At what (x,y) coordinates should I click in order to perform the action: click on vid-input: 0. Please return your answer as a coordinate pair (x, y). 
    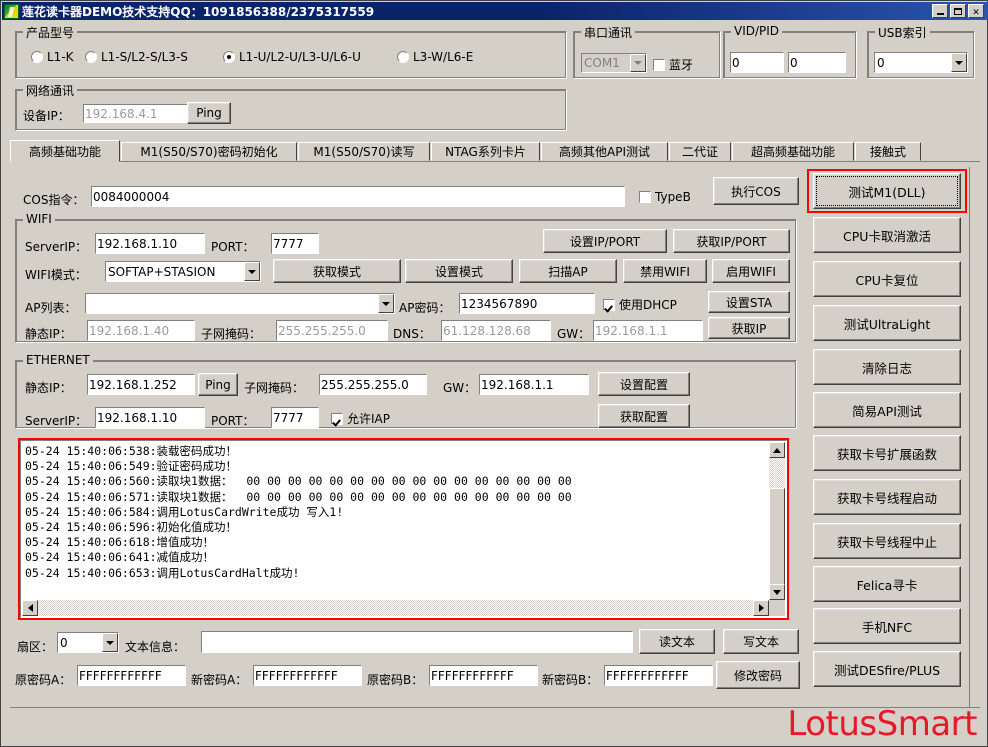
    Looking at the image, I should click on (757, 62).